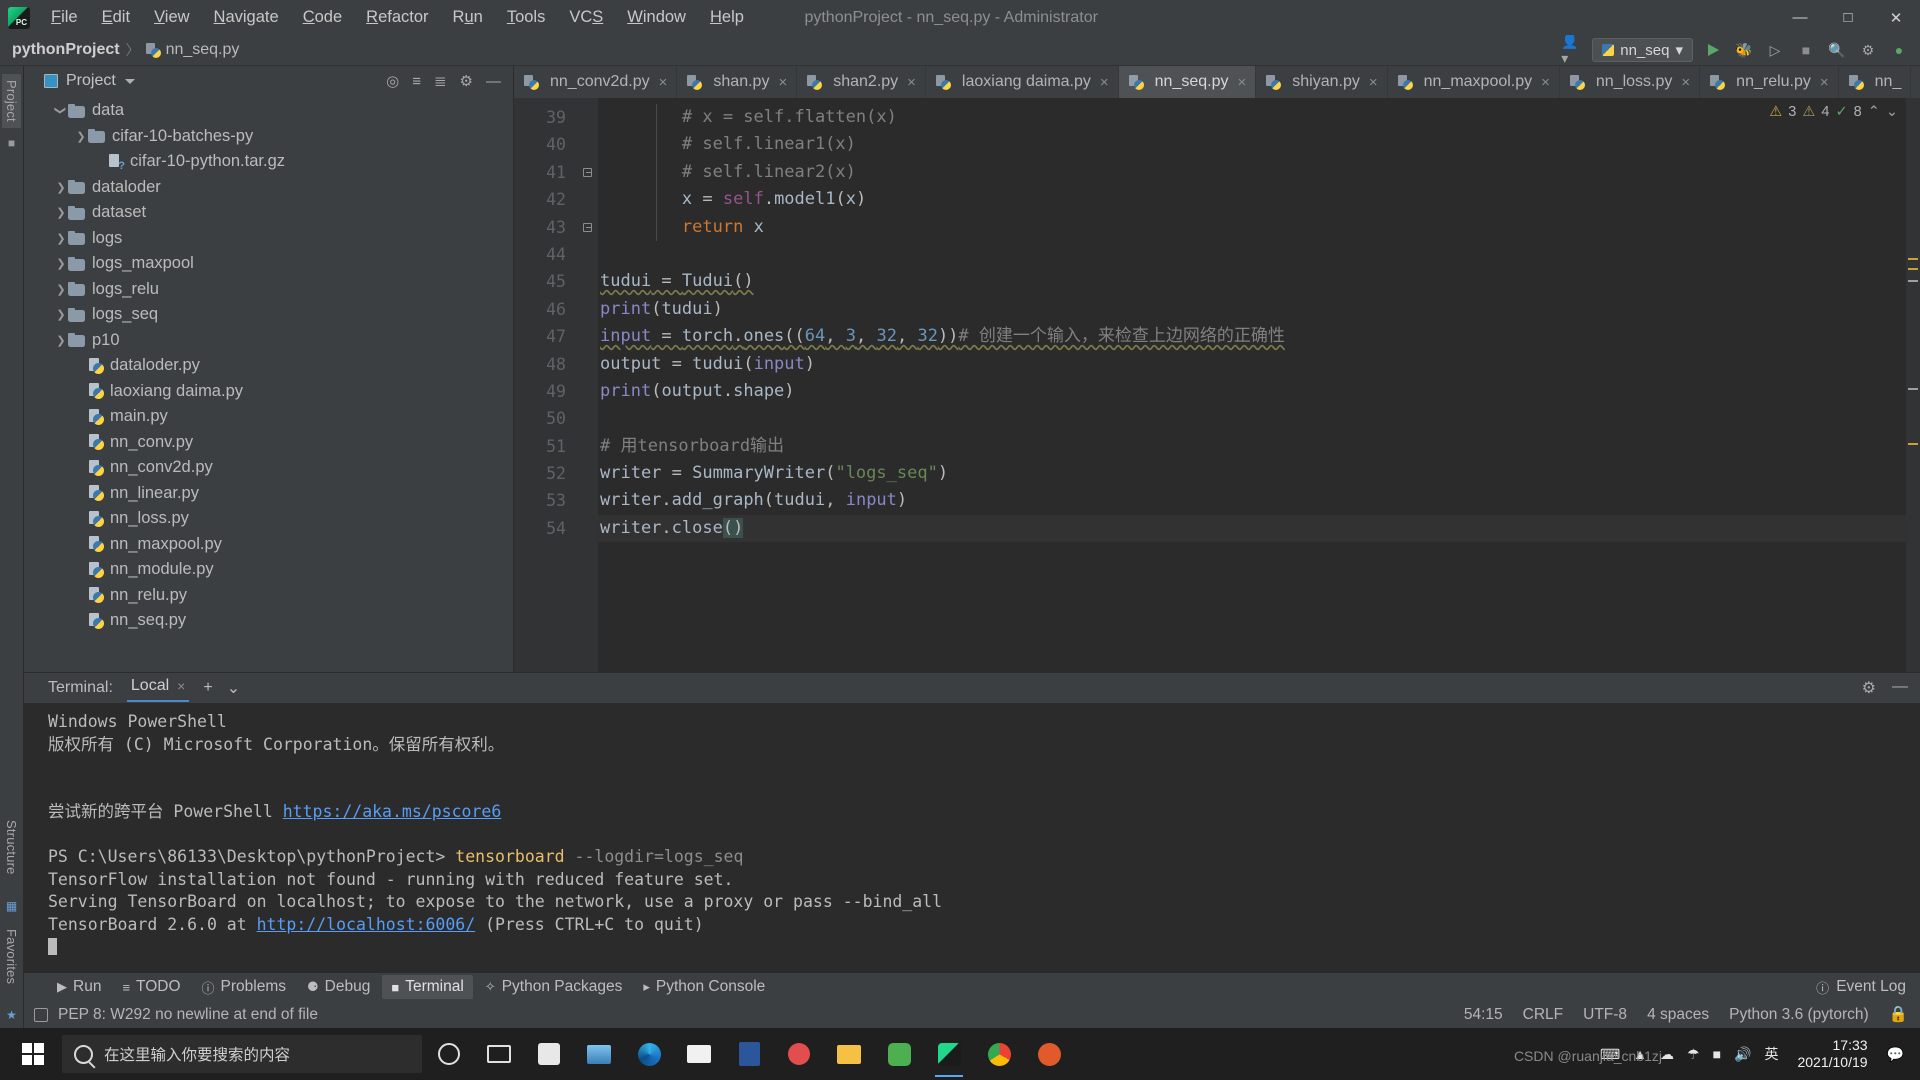  I want to click on tree-node: cifar-10-batches-py, so click(268, 137).